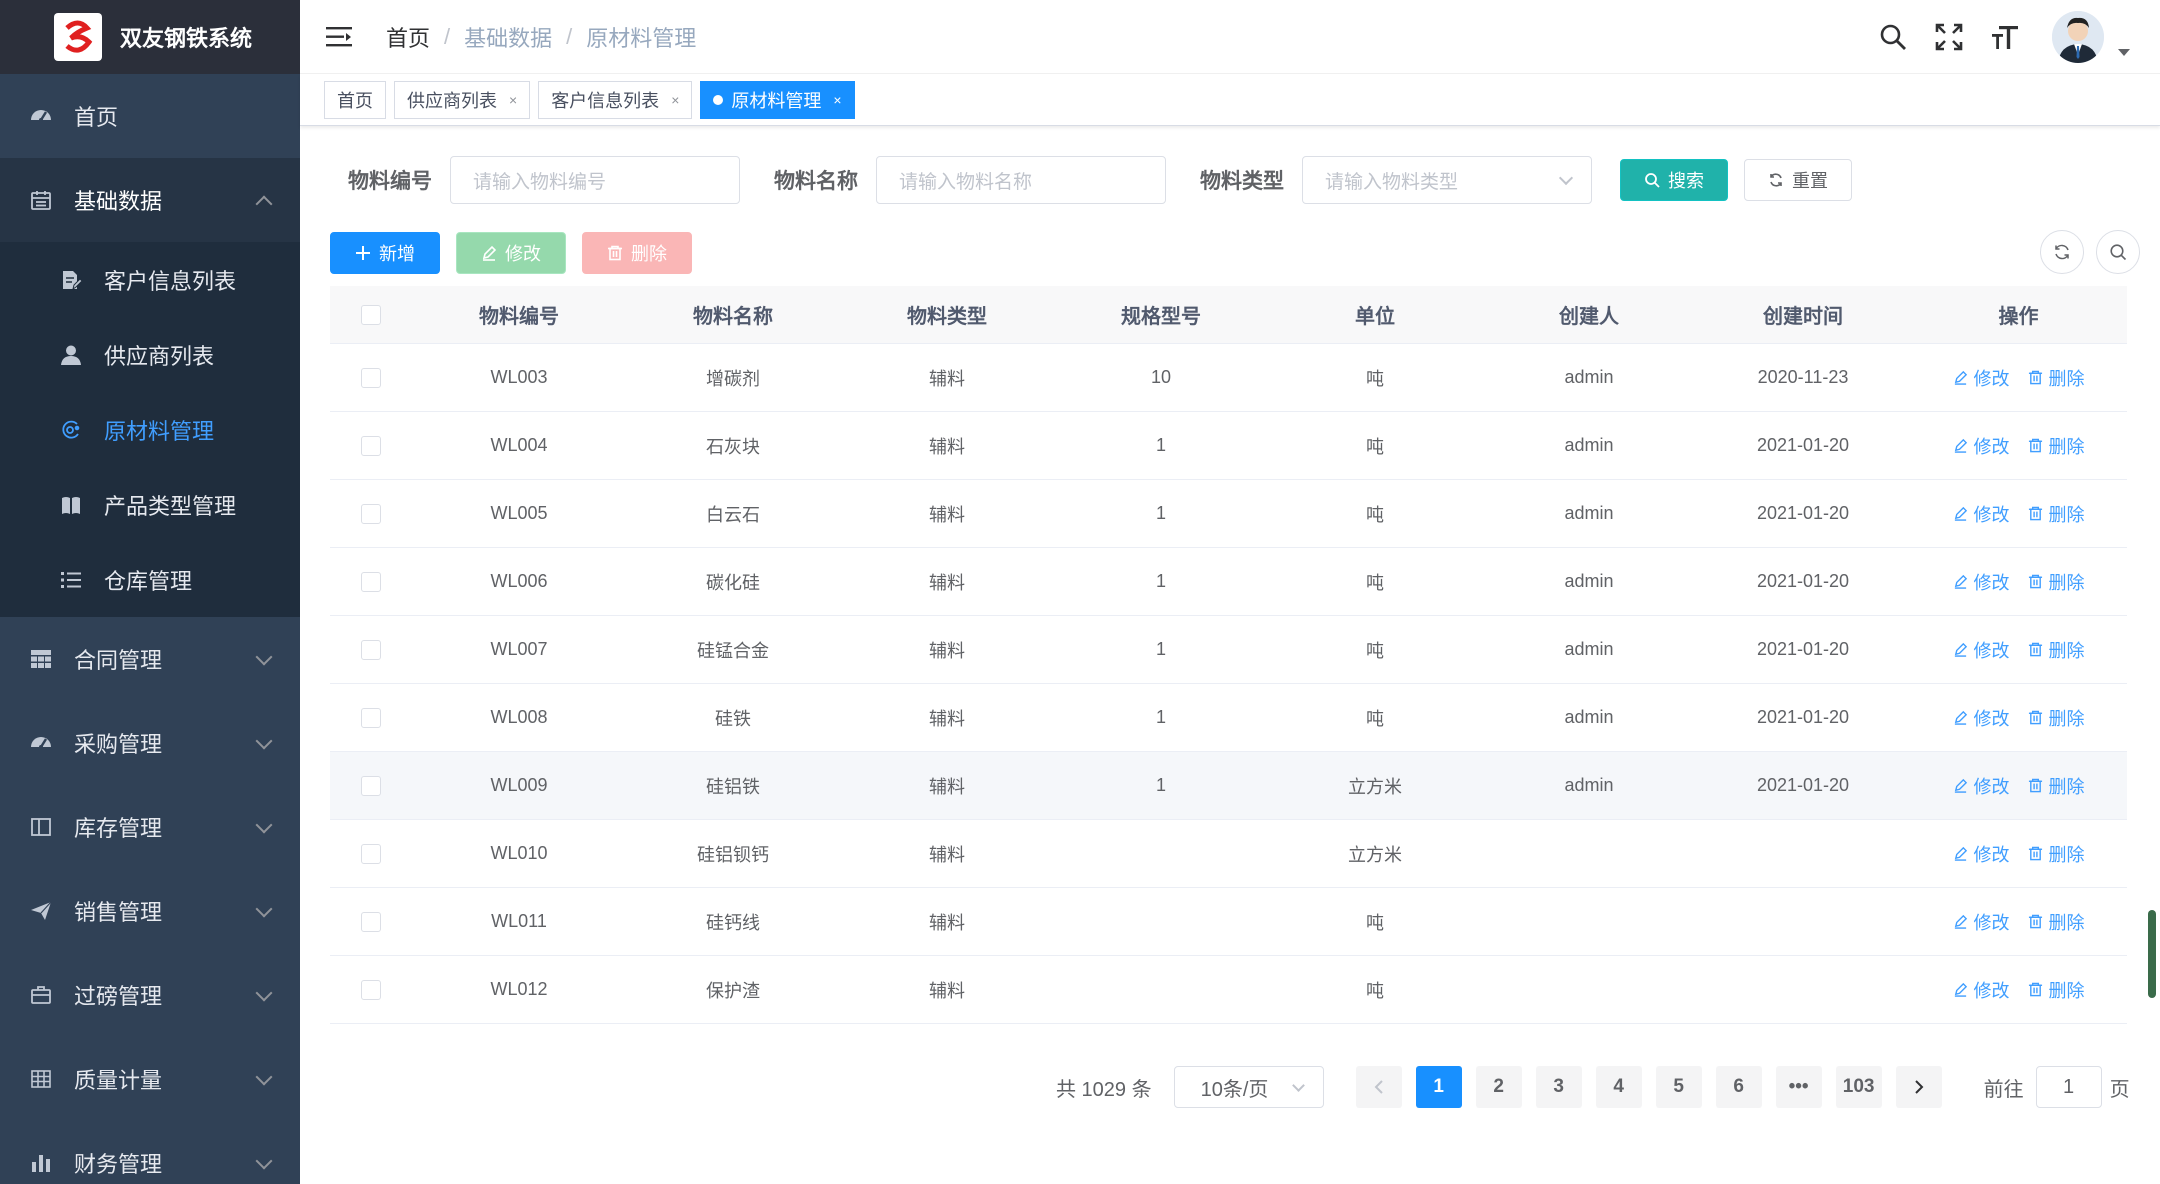  Describe the element at coordinates (150, 279) in the screenshot. I see `sidebar-subitem-0: 客户信息列表` at that location.